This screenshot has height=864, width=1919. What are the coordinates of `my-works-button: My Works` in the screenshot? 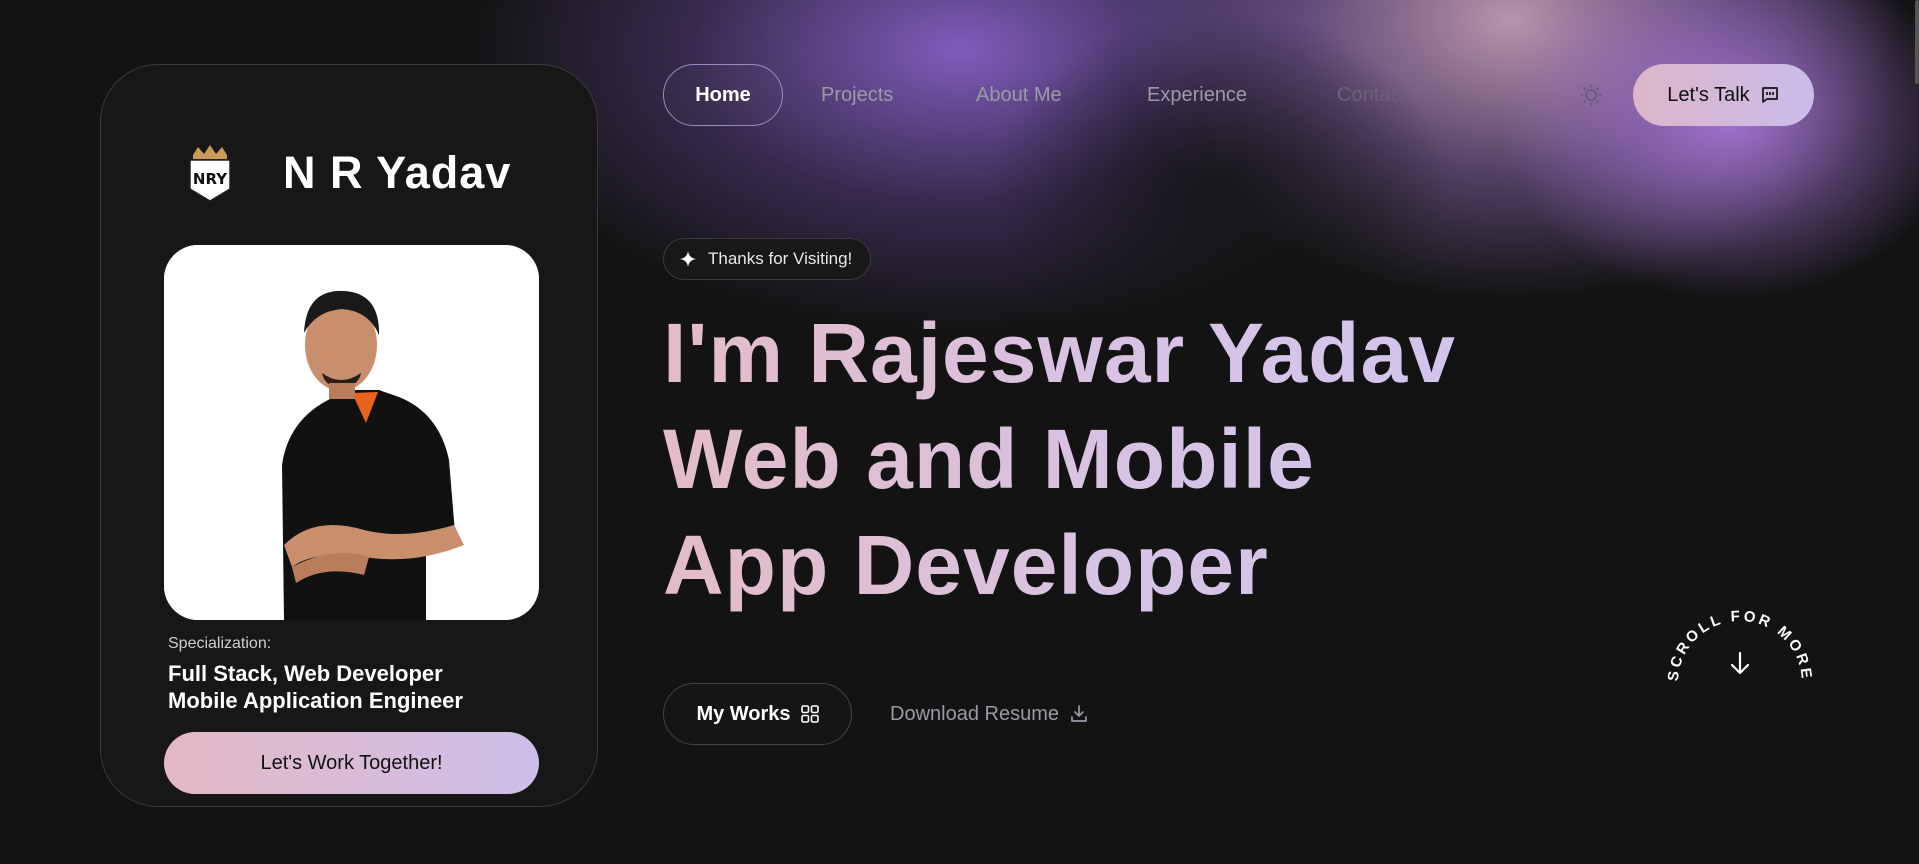 It's located at (757, 714).